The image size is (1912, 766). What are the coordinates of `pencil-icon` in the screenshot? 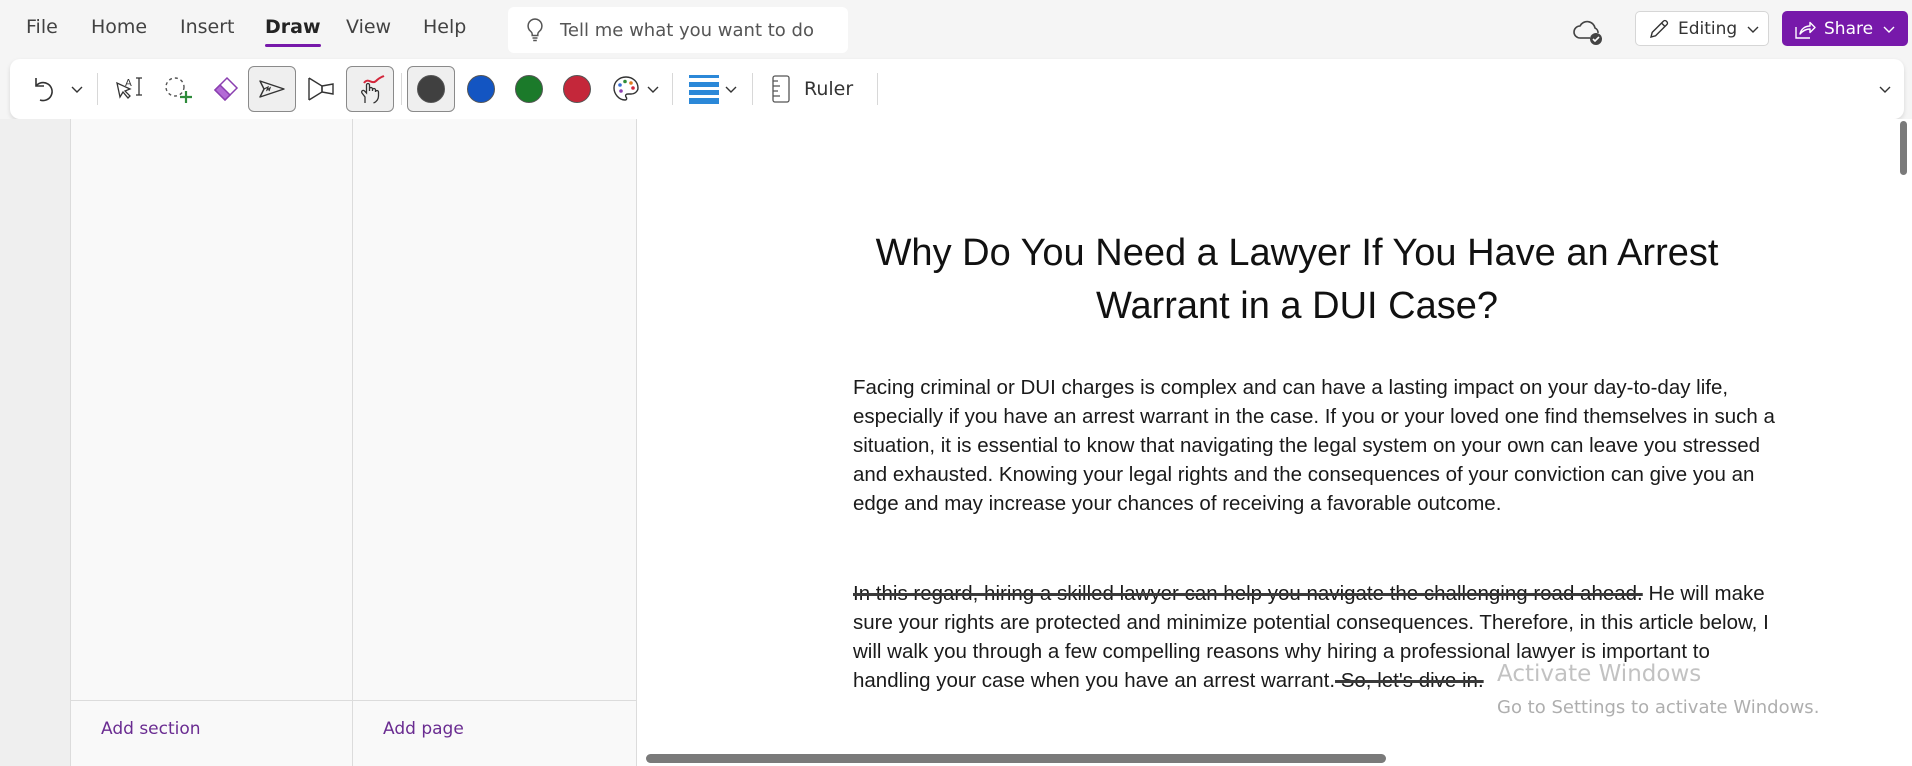 It's located at (1659, 28).